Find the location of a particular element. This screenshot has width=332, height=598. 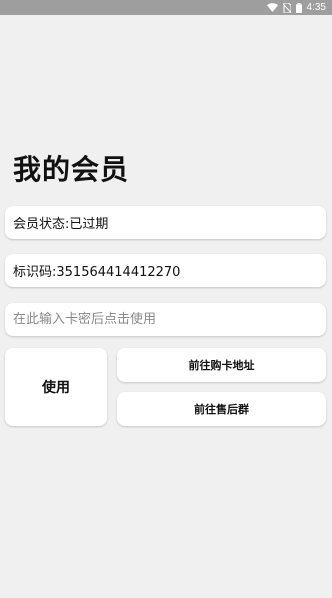

card-key-input-container is located at coordinates (165, 319).